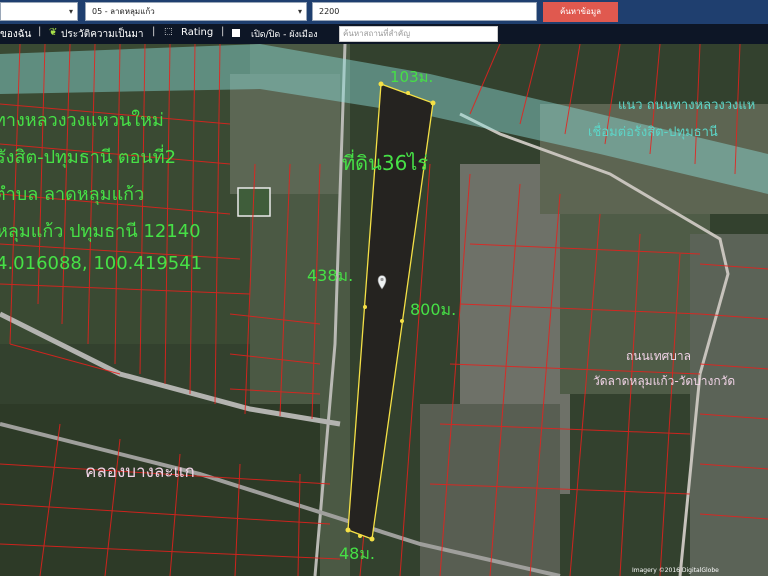  What do you see at coordinates (675, 570) in the screenshot?
I see `imagery-attribution: Imagery ©2016 DigitalGlobe` at bounding box center [675, 570].